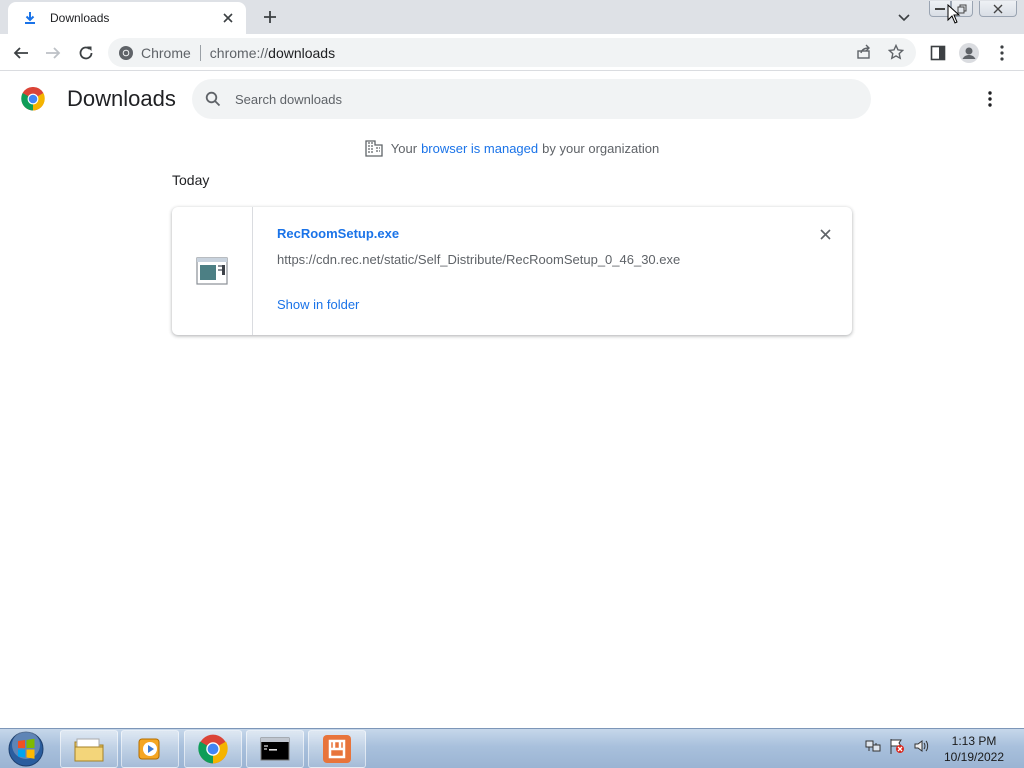  What do you see at coordinates (880, 52) in the screenshot?
I see `omnibox-actions` at bounding box center [880, 52].